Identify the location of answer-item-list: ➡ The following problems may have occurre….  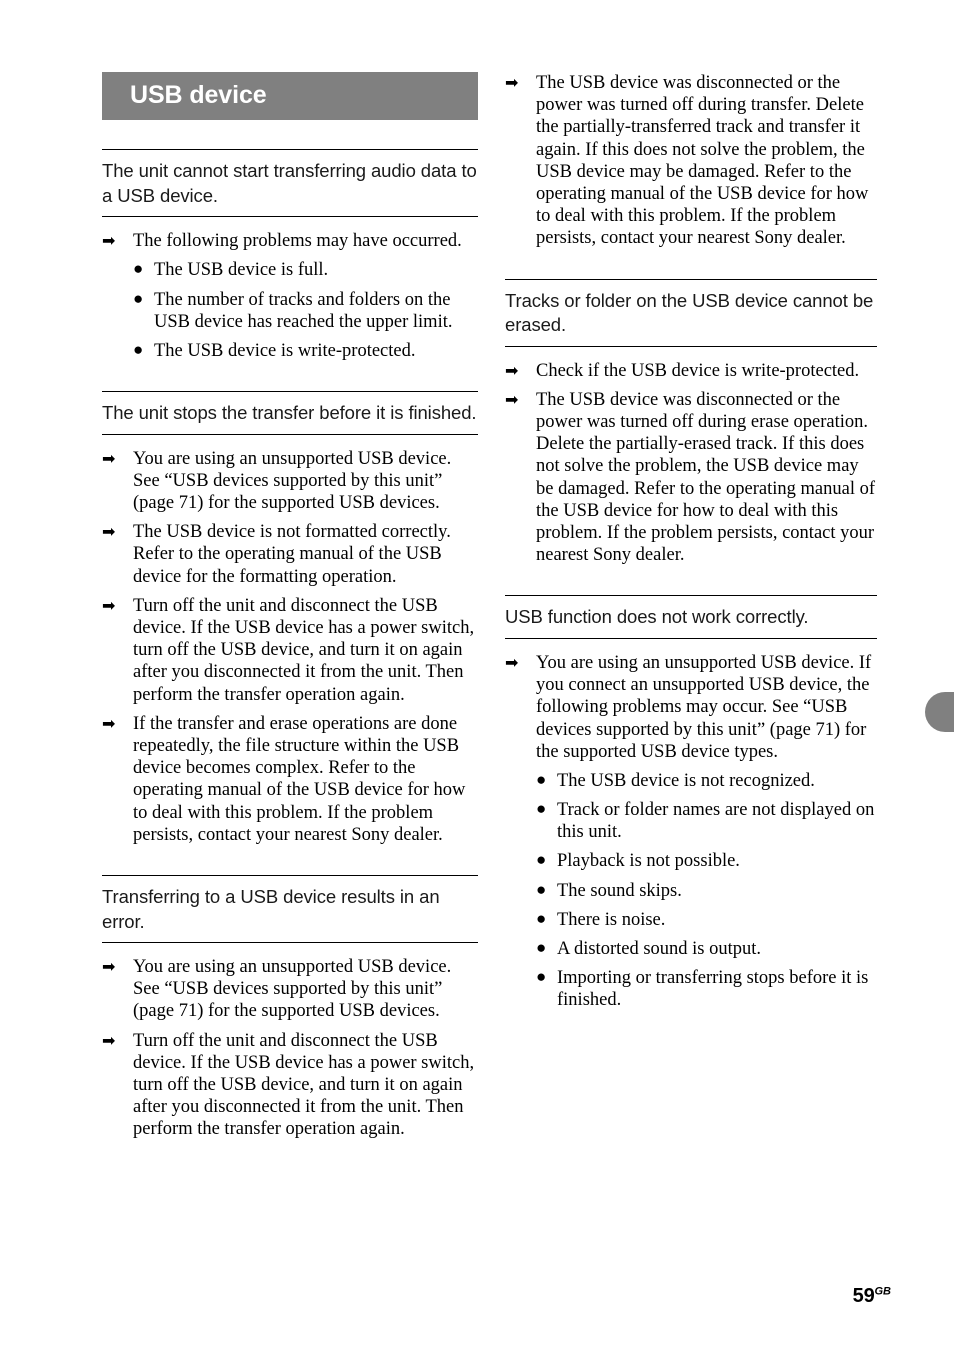
(290, 296).